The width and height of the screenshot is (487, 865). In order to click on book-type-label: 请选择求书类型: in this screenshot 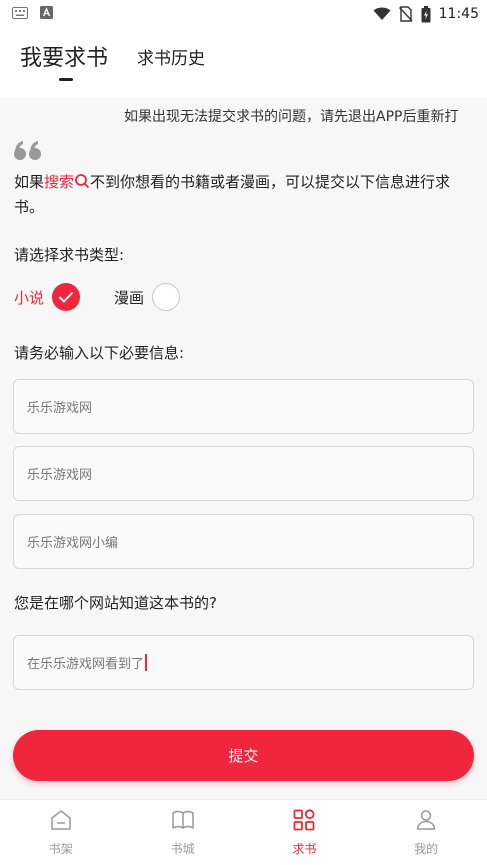, I will do `click(69, 255)`.